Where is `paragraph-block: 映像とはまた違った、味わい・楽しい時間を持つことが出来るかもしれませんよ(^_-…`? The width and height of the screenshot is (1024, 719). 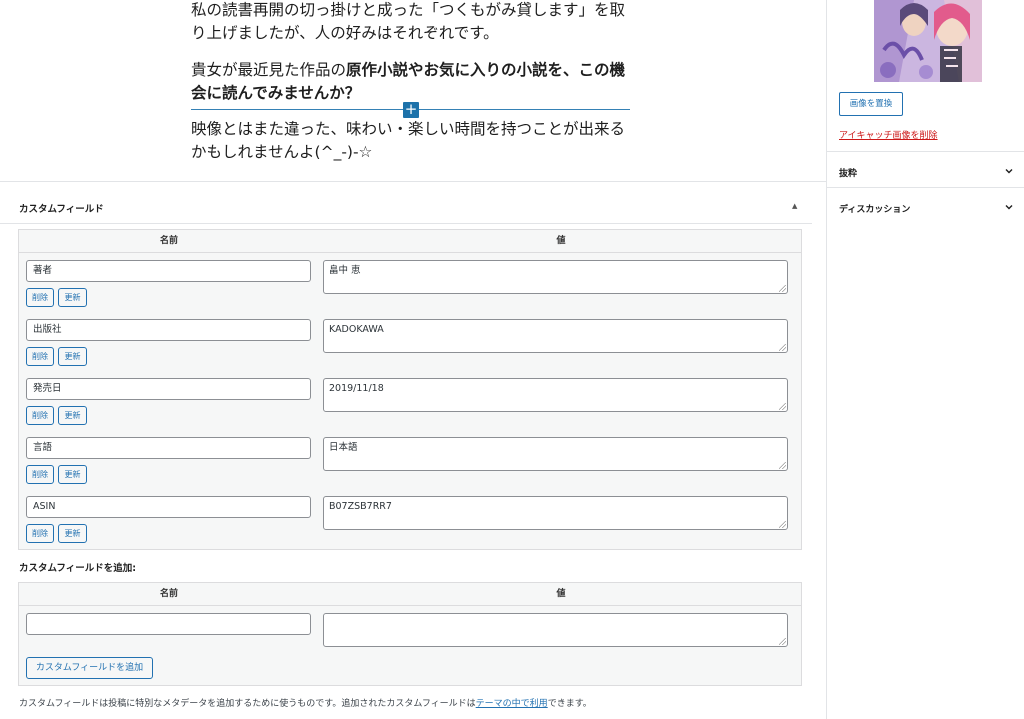
paragraph-block: 映像とはまた違った、味わい・楽しい時間を持つことが出来るかもしれませんよ(^_-… is located at coordinates (411, 141).